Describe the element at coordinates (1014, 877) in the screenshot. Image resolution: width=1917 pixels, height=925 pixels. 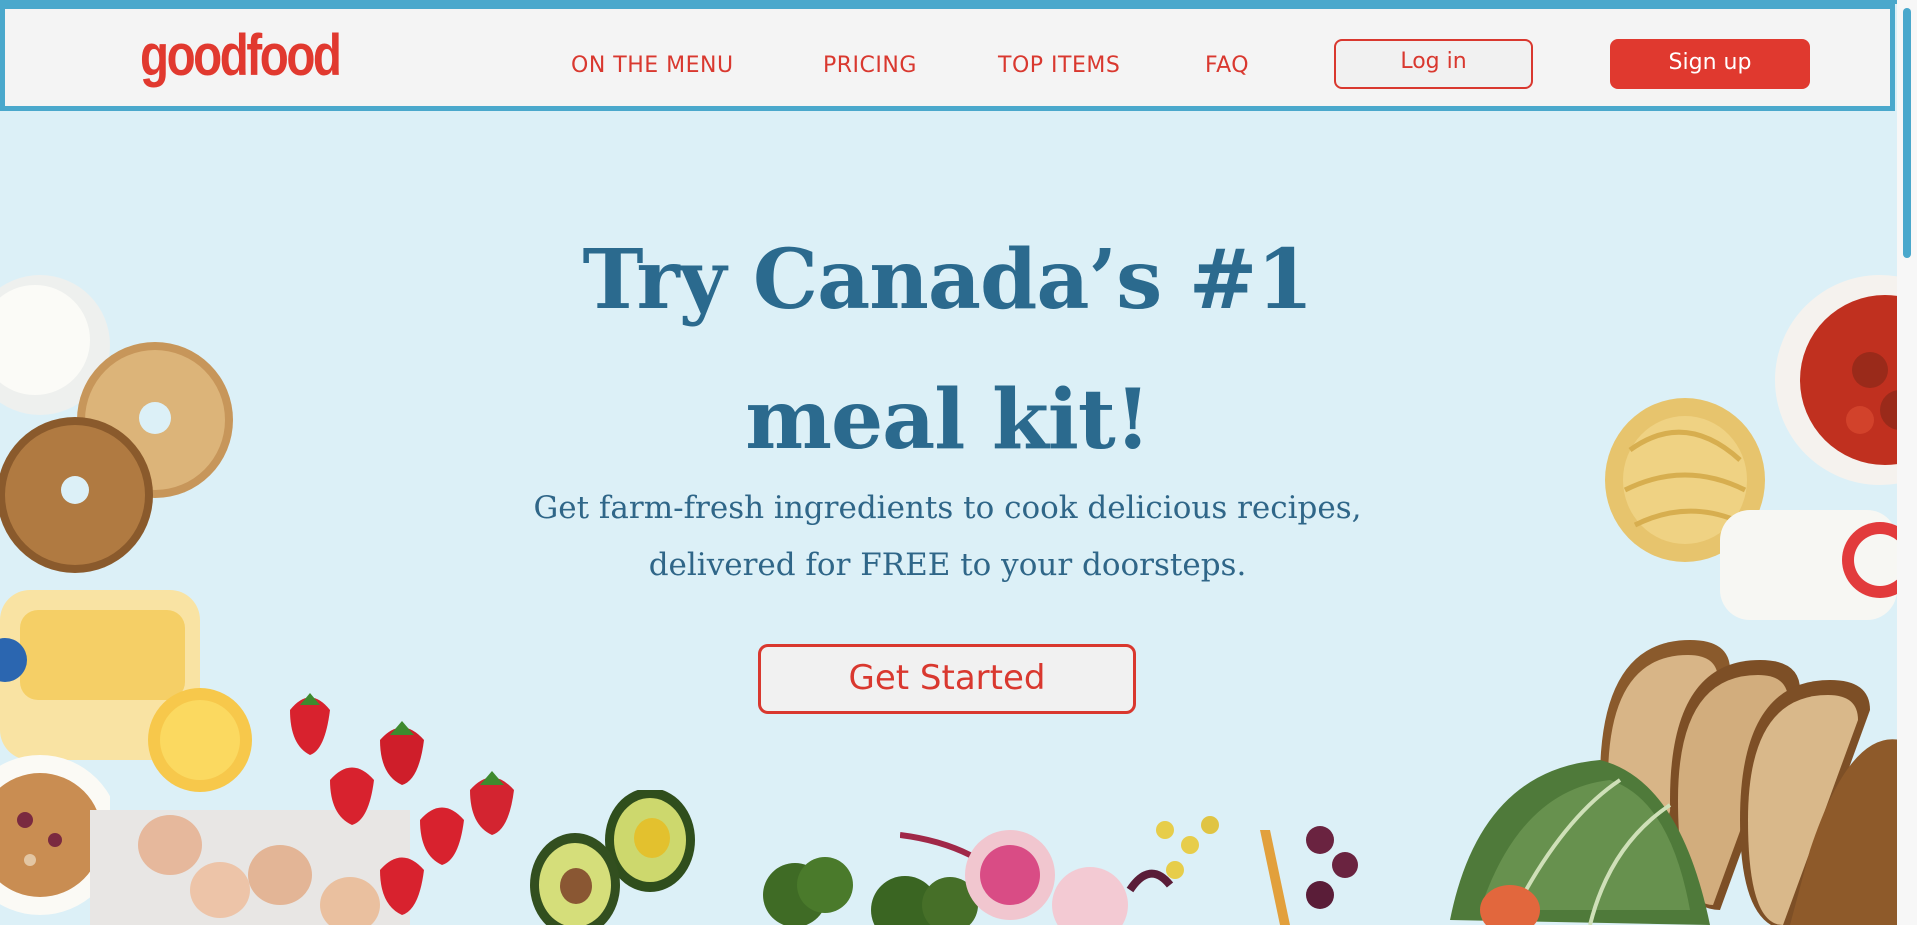
I see `radish-image` at that location.